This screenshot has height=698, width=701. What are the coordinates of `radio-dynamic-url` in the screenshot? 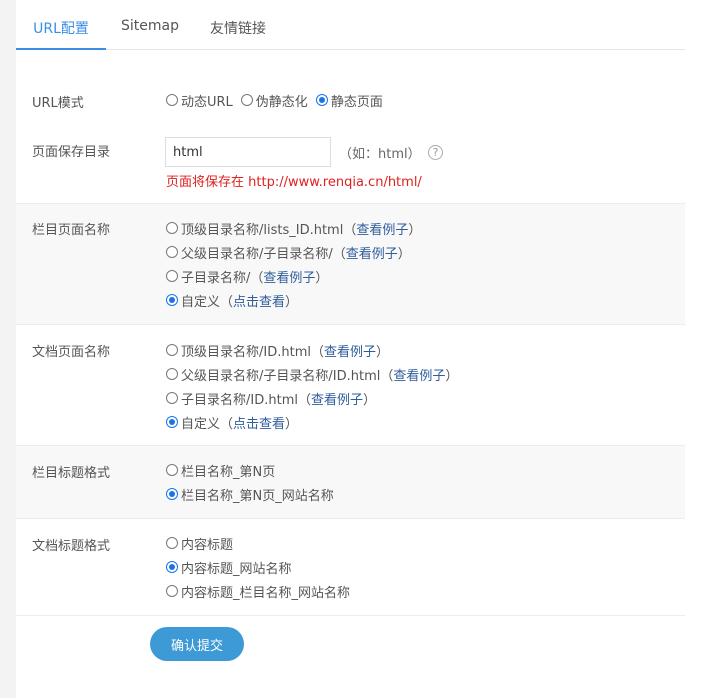 It's located at (172, 100).